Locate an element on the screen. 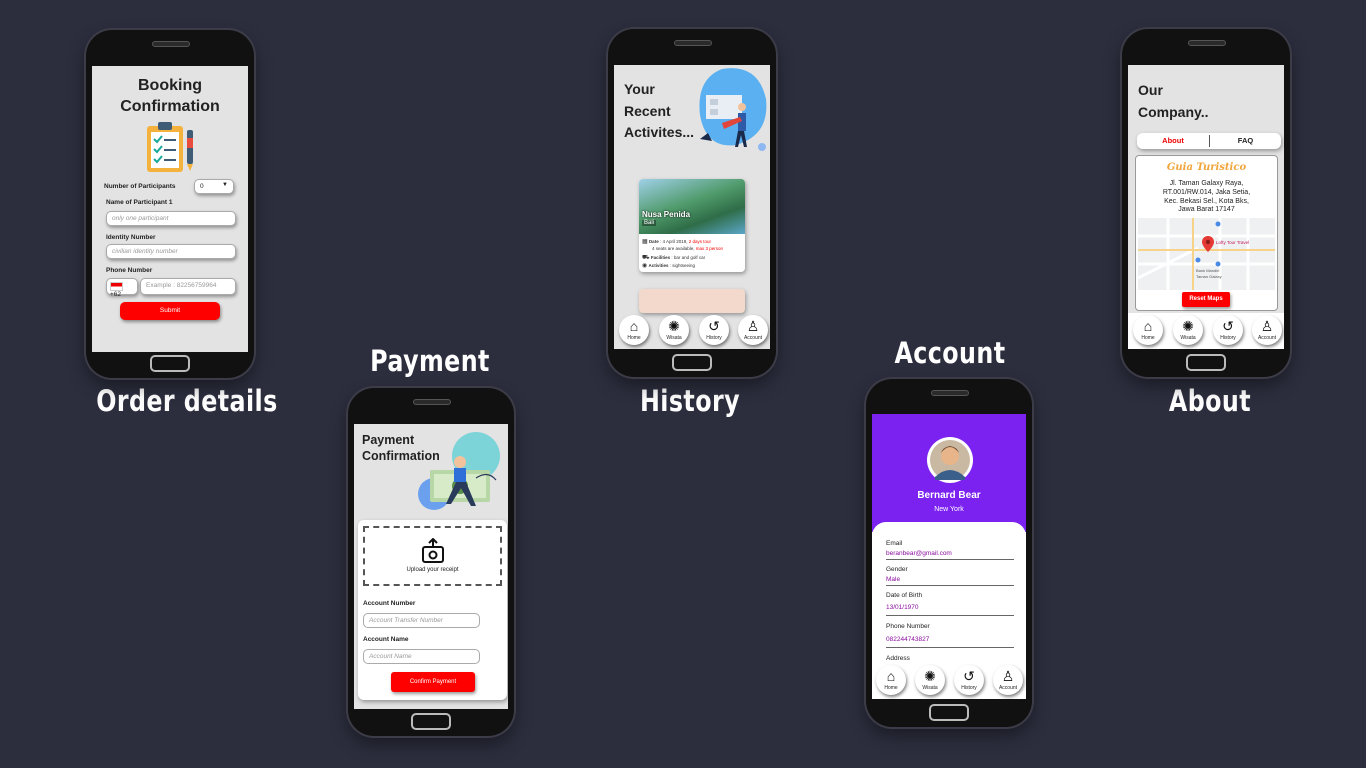  email-label: Email is located at coordinates (894, 543).